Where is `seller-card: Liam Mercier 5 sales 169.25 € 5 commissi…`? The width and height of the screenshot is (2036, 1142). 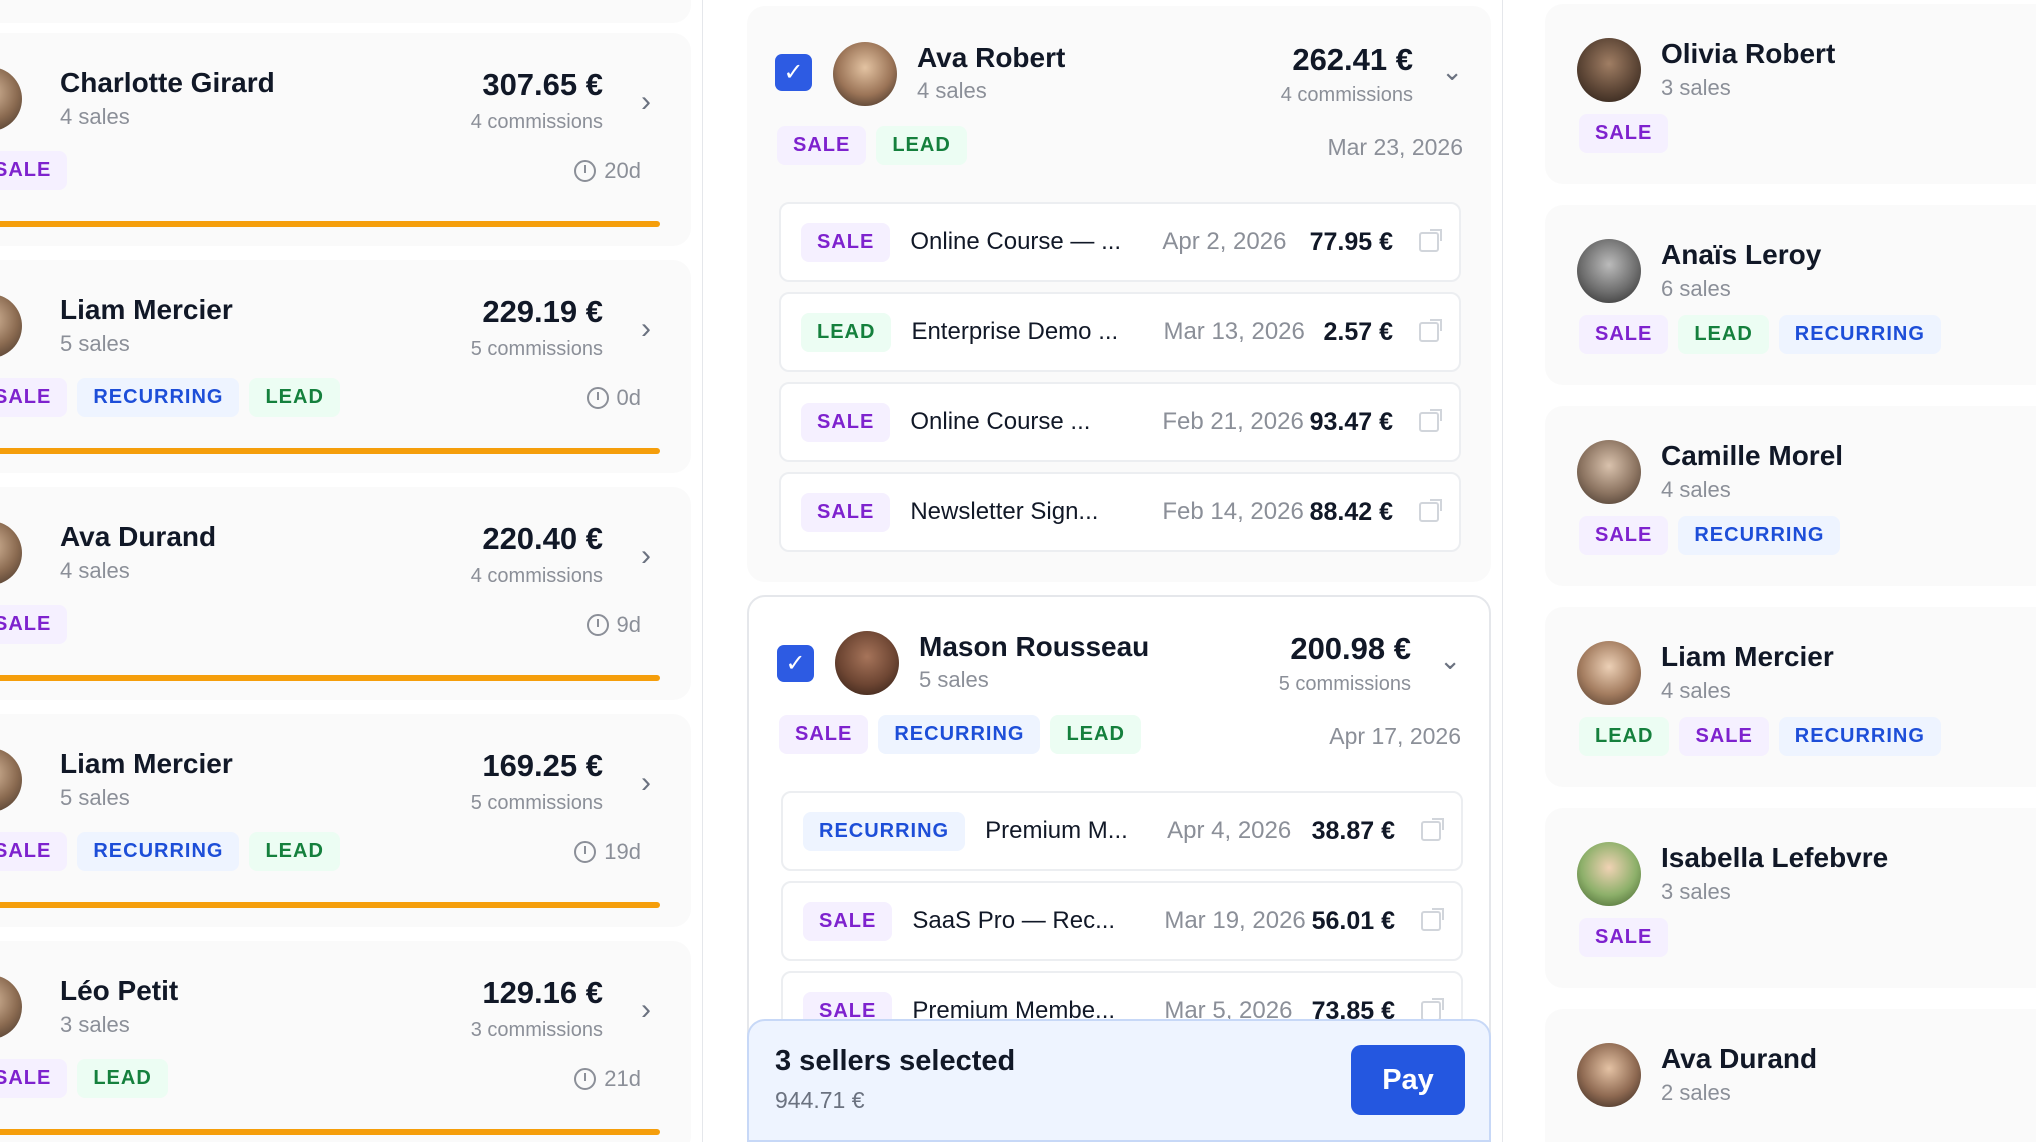
seller-card: Liam Mercier 5 sales 169.25 € 5 commissi… is located at coordinates (345, 820).